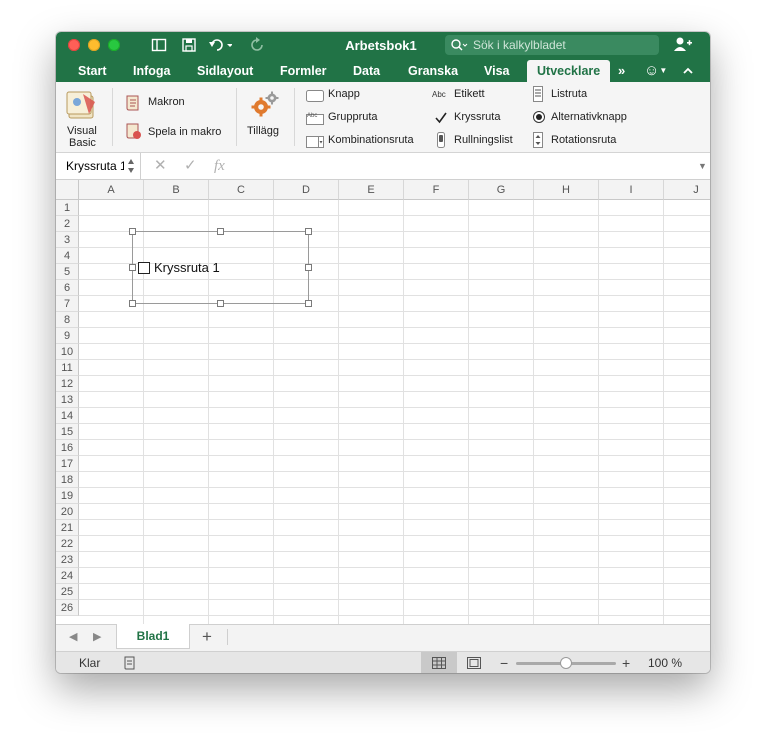  What do you see at coordinates (67, 304) in the screenshot?
I see `row-header: 7` at bounding box center [67, 304].